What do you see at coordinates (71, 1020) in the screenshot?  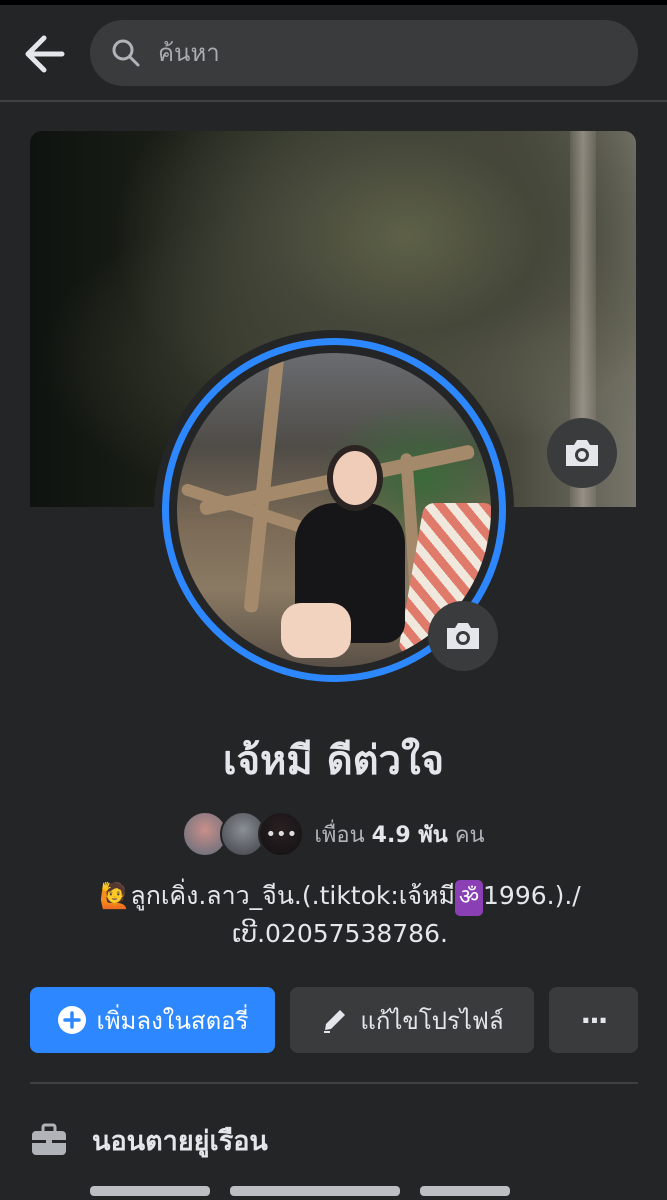 I see `plus-circle-icon` at bounding box center [71, 1020].